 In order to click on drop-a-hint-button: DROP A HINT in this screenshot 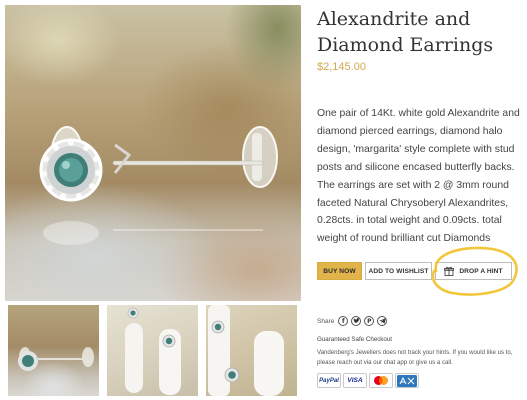, I will do `click(473, 271)`.